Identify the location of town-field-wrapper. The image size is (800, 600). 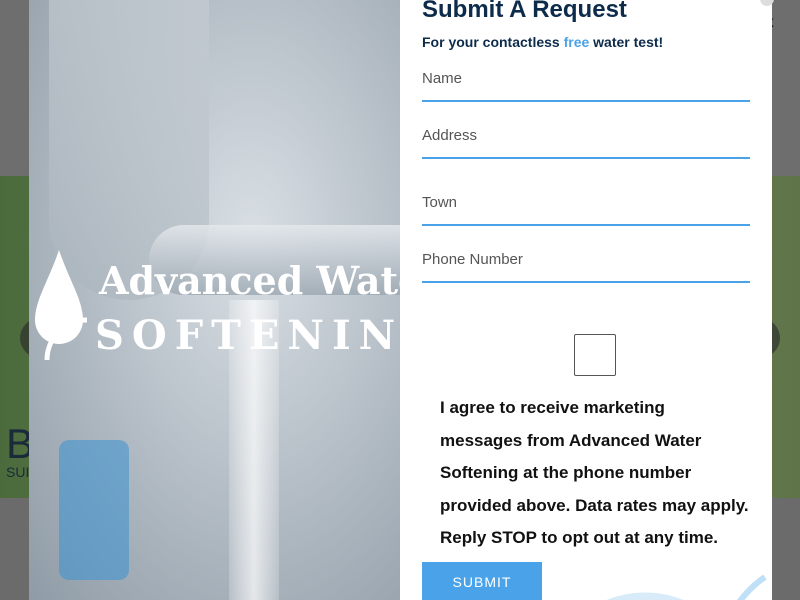
(586, 210).